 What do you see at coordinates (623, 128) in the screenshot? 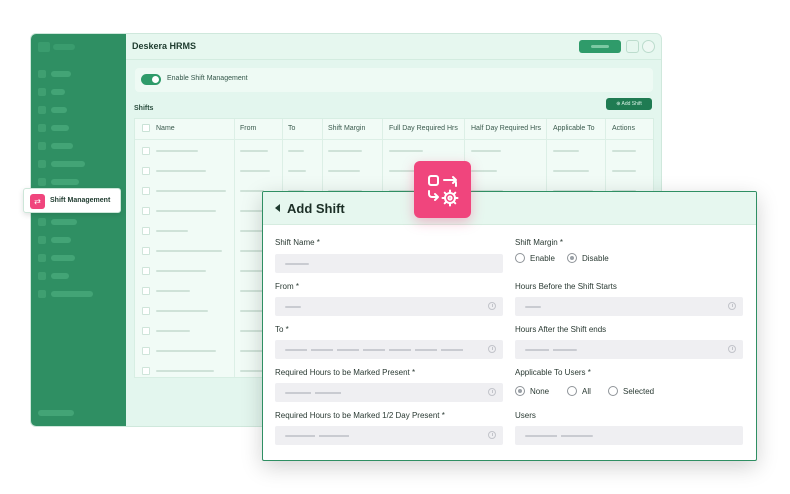
I see `column-header: Actions` at bounding box center [623, 128].